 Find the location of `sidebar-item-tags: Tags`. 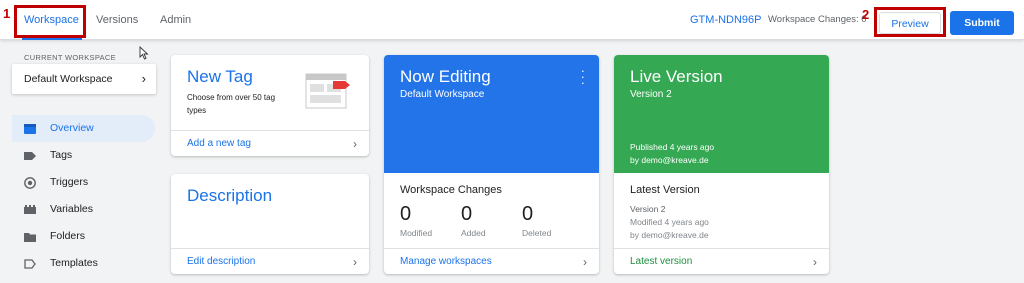

sidebar-item-tags: Tags is located at coordinates (83, 155).